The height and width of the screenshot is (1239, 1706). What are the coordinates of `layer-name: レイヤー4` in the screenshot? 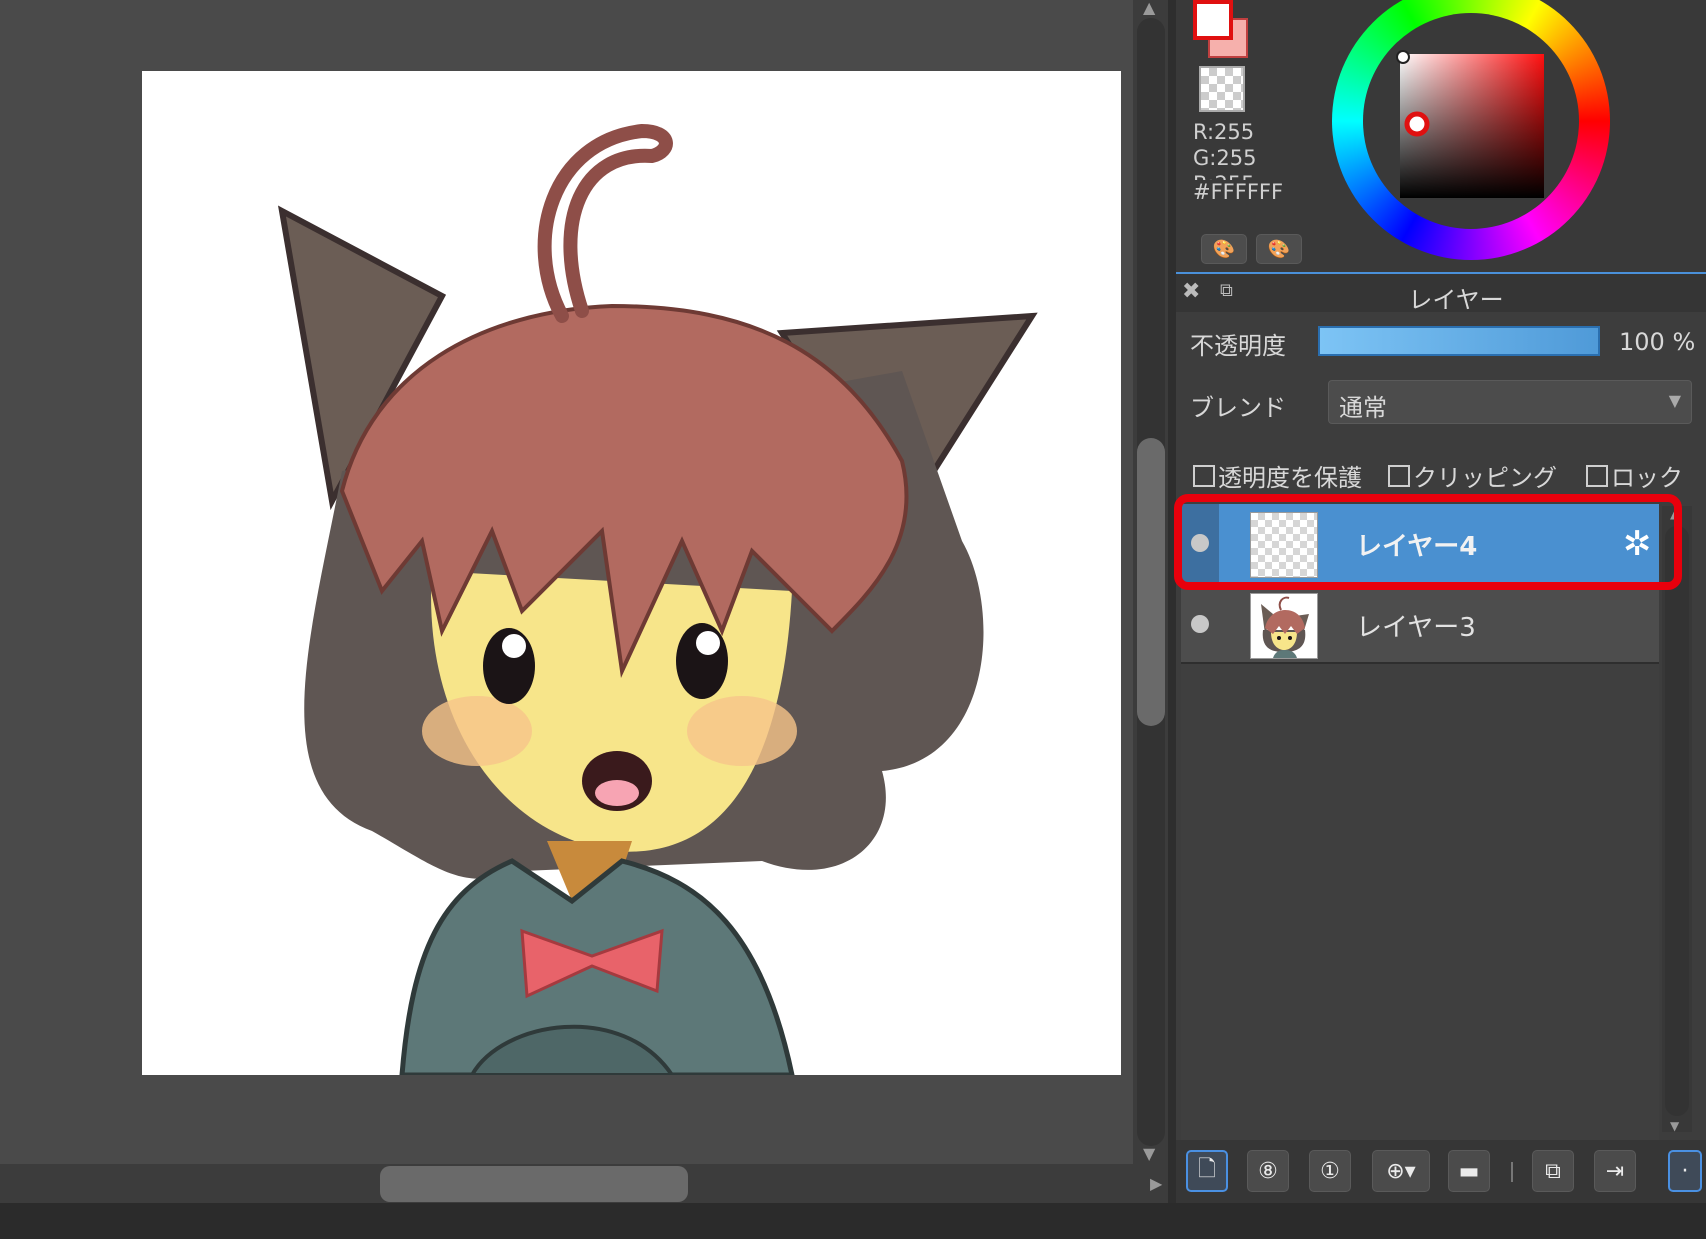 It's located at (1416, 544).